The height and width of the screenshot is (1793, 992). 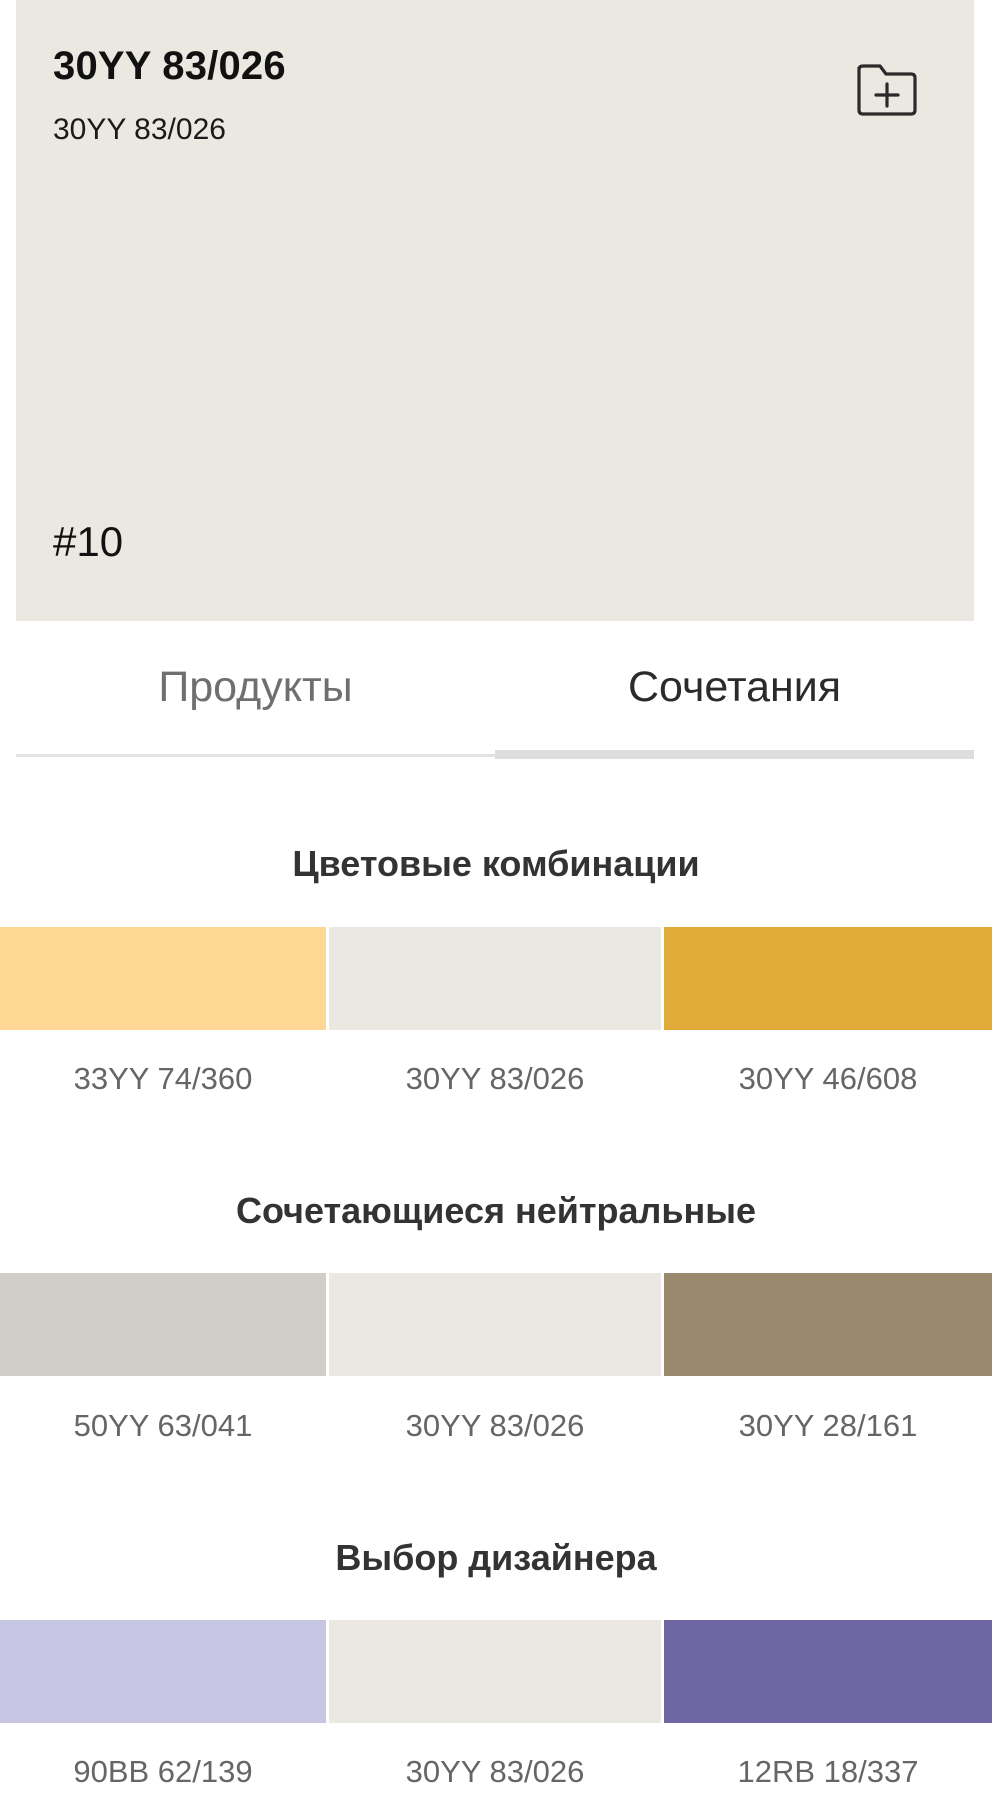 I want to click on swatch-code: 90BB 62/139, so click(x=163, y=1771).